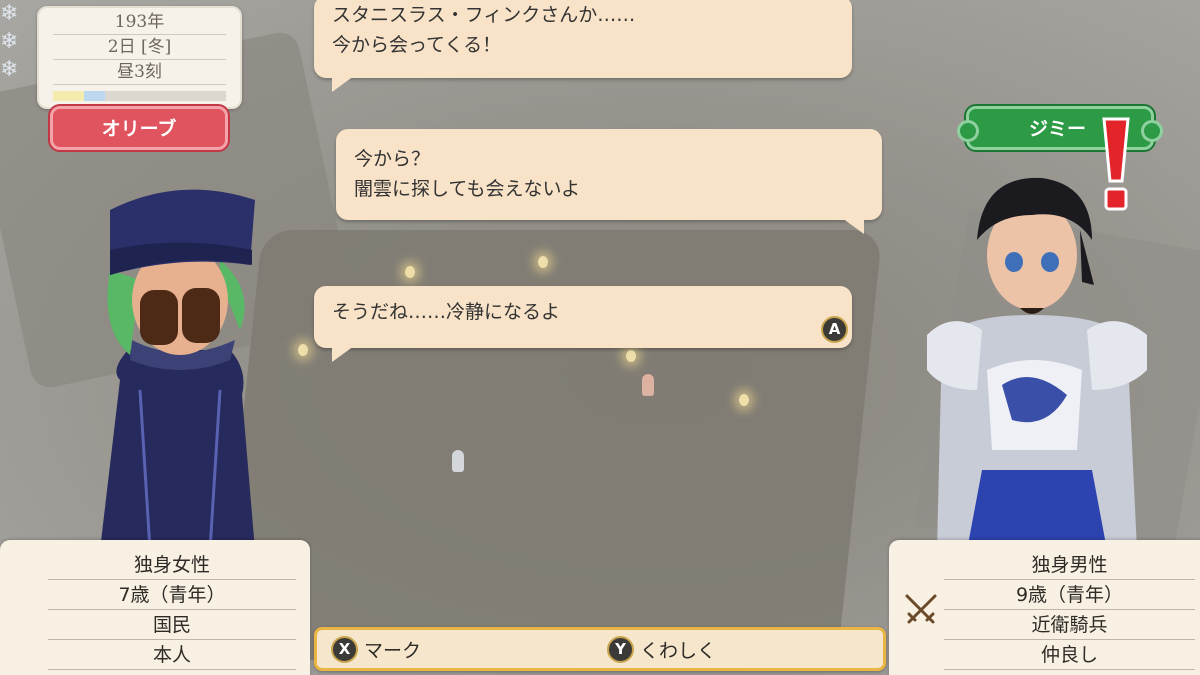 The width and height of the screenshot is (1200, 675). I want to click on bubble-3-line-1: そうだね……冷静になるよ, so click(446, 312).